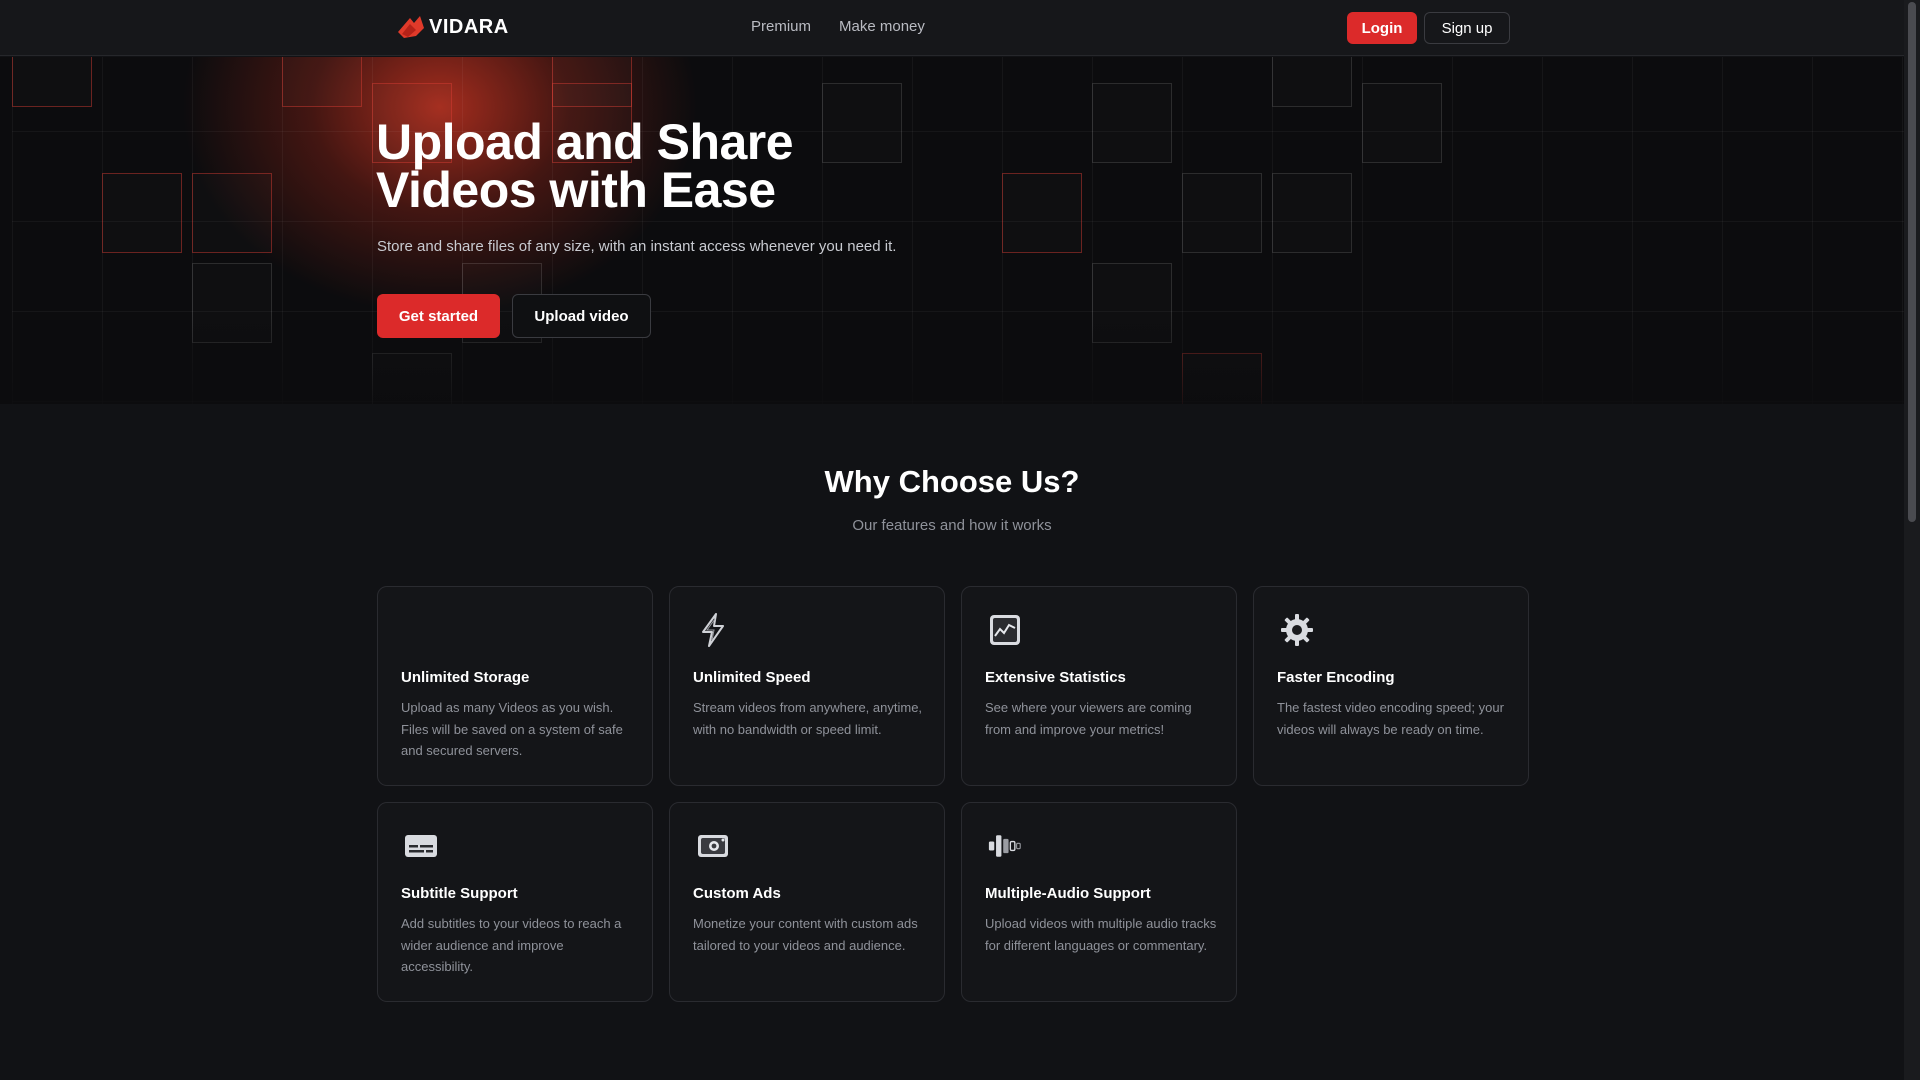  I want to click on chart-icon, so click(1005, 630).